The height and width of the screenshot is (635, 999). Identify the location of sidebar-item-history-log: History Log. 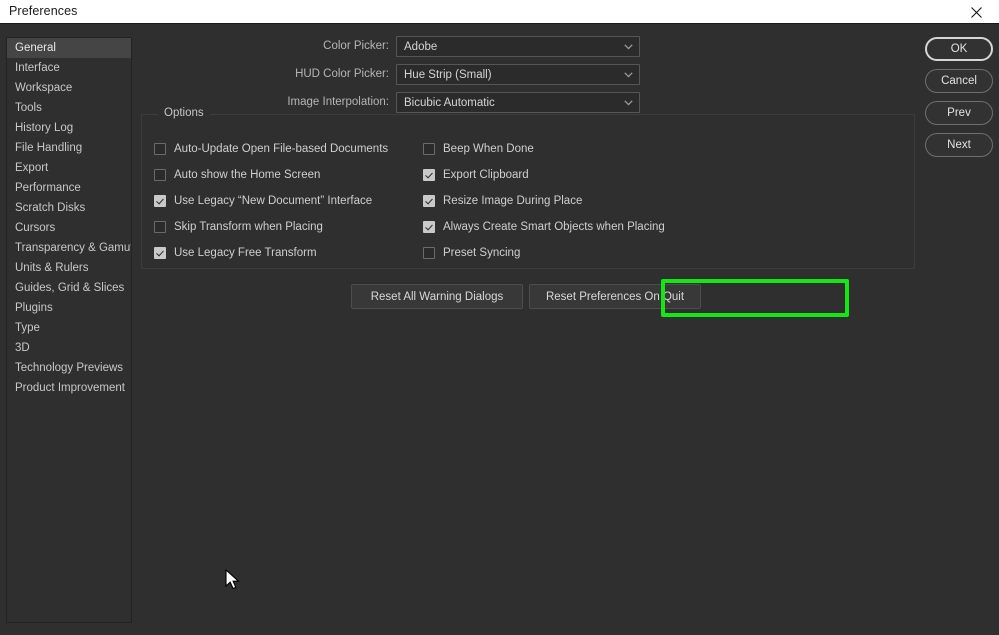
(69, 128).